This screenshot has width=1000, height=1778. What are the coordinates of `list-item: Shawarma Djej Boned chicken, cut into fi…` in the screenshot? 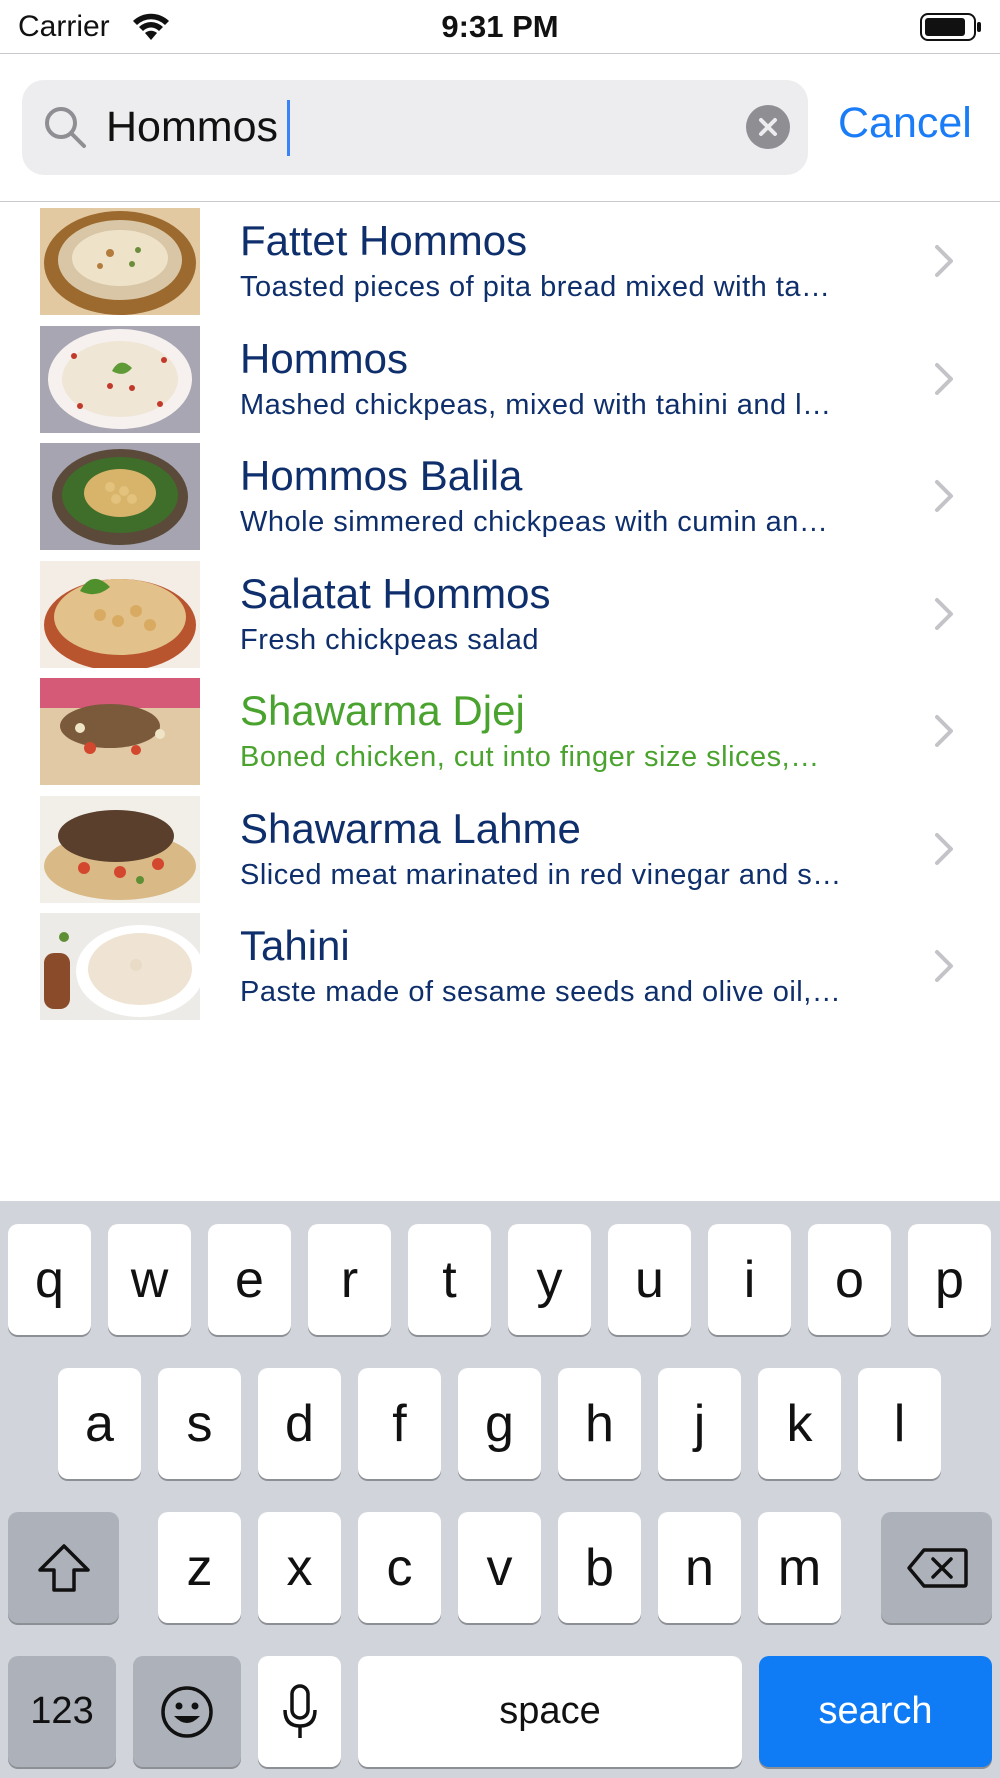 It's located at (500, 732).